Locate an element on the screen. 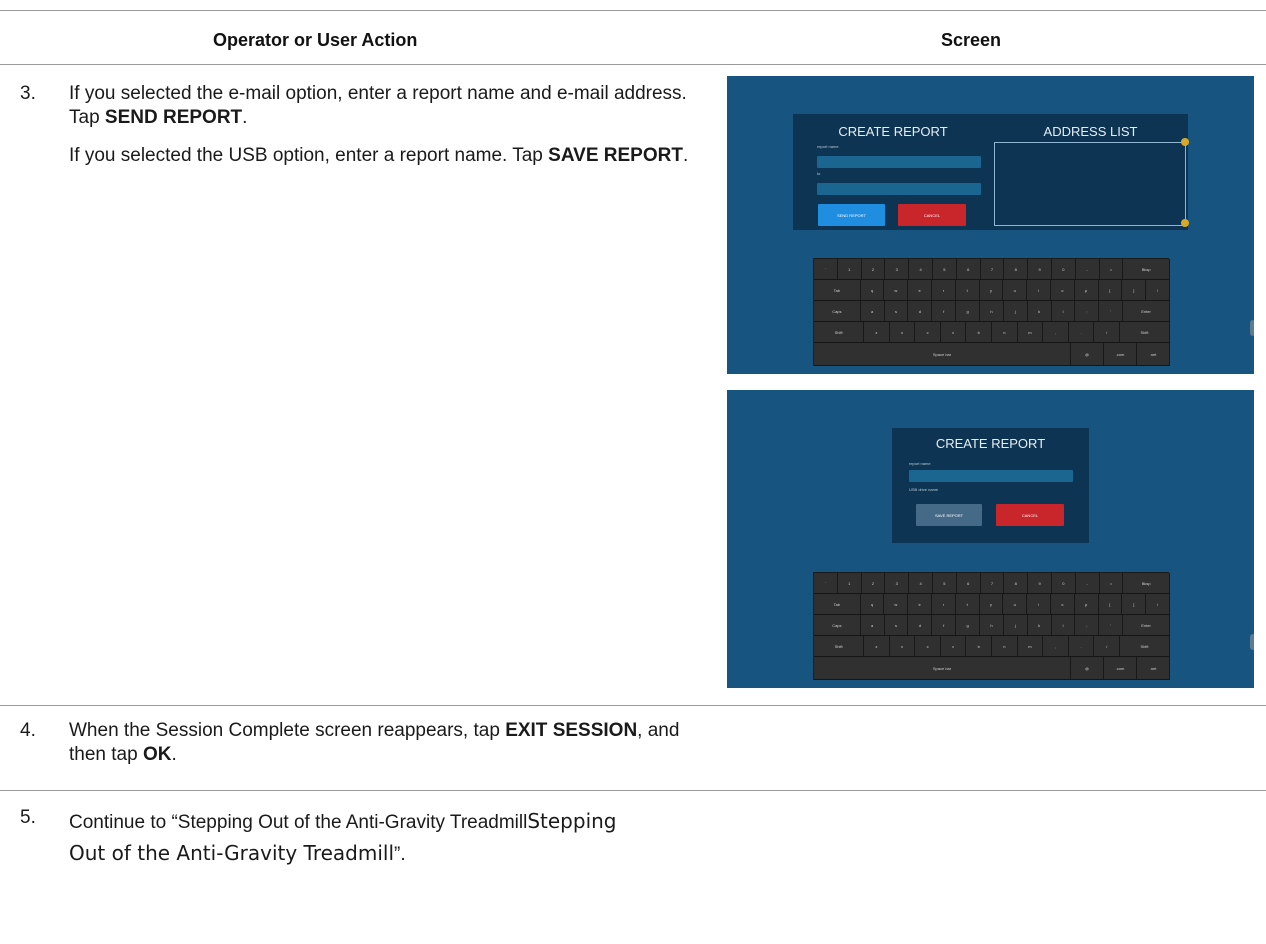 This screenshot has width=1266, height=944. keyboard-key: l is located at coordinates (1063, 311).